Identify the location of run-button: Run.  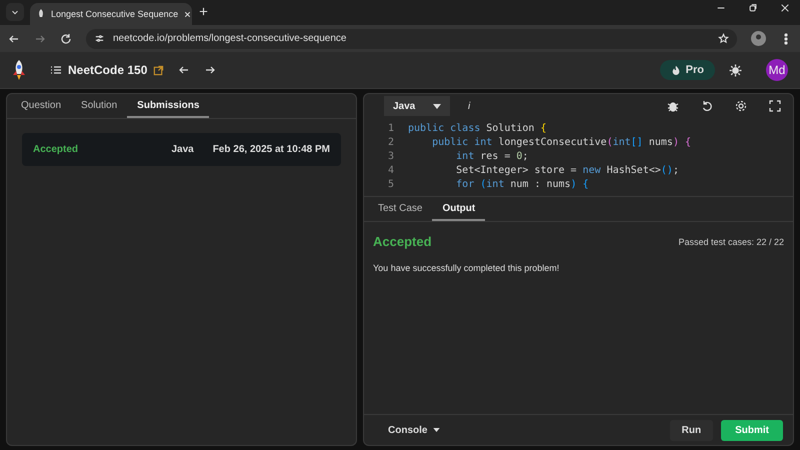
(692, 430).